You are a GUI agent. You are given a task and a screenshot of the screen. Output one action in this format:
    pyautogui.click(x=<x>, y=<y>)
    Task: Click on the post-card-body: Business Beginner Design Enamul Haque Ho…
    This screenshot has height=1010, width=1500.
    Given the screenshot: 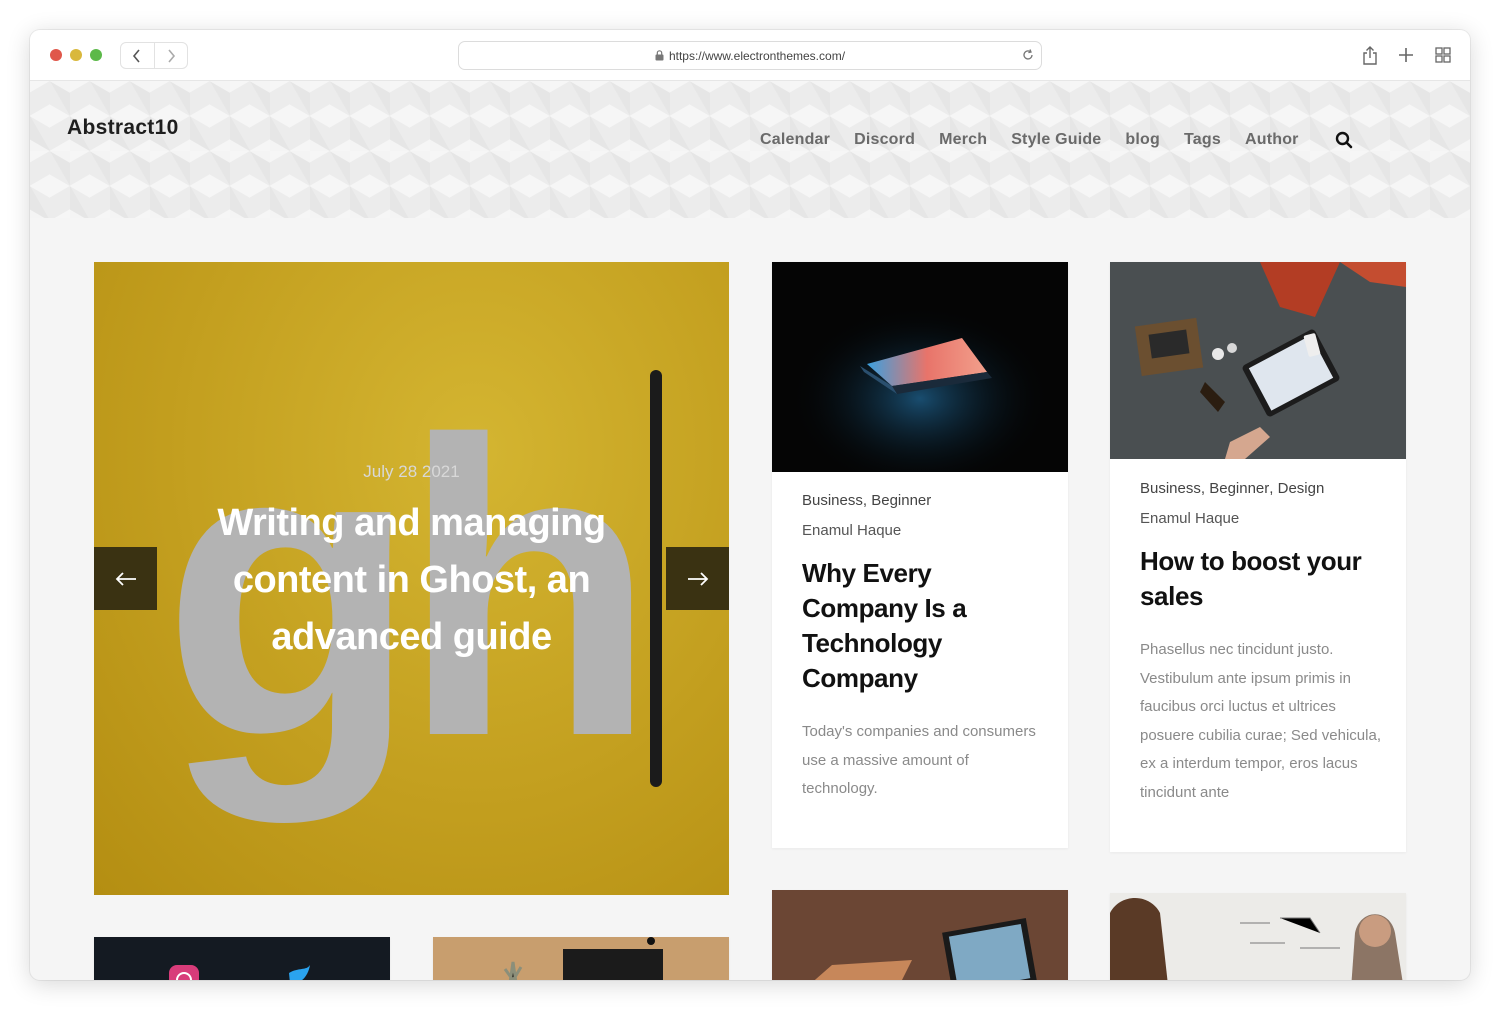 What is the action you would take?
    pyautogui.click(x=1261, y=643)
    